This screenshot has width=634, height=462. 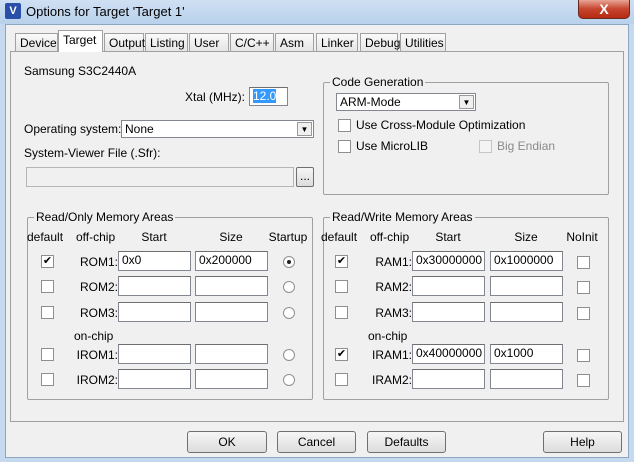 I want to click on header-startup: Startup, so click(x=288, y=237).